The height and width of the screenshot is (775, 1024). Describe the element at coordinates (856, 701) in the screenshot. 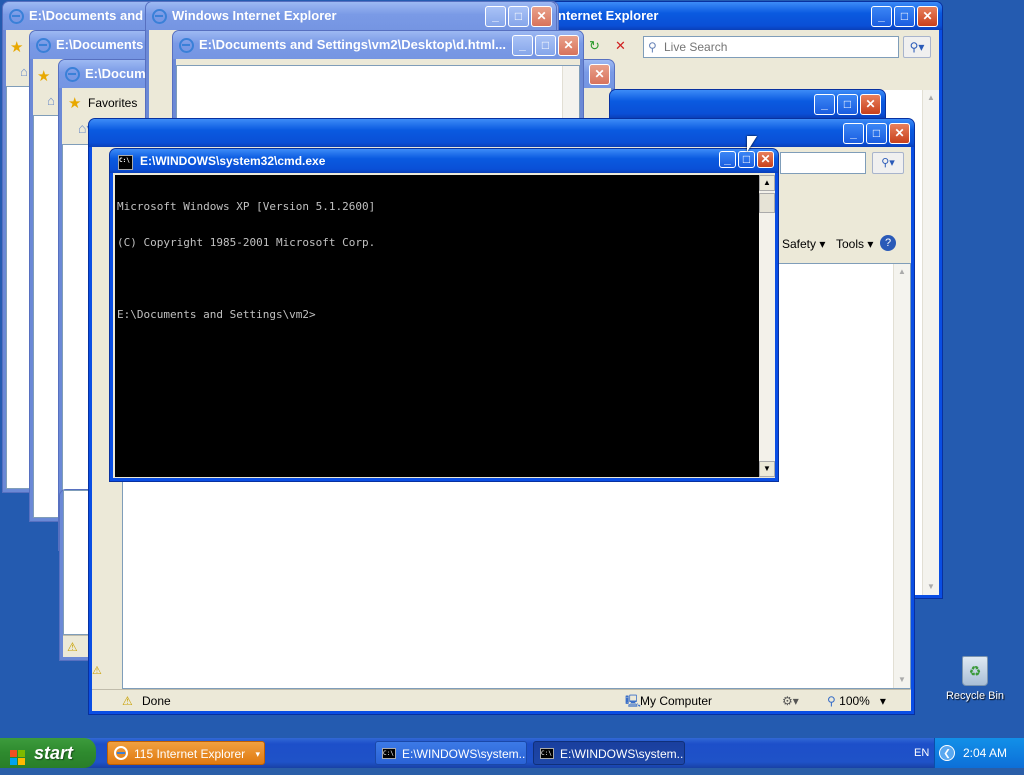

I see `zoom-control: ⚲ 100% ▾` at that location.